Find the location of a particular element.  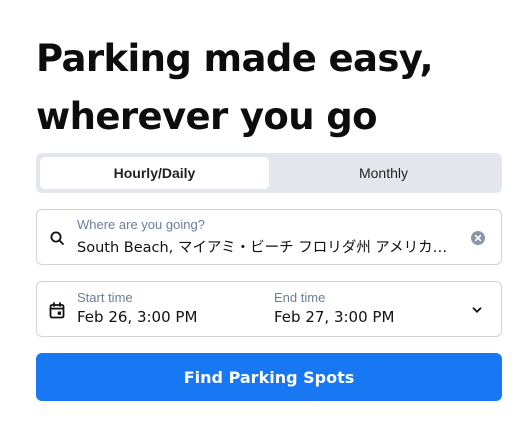

headline-line-2: wherever you go is located at coordinates (207, 116).